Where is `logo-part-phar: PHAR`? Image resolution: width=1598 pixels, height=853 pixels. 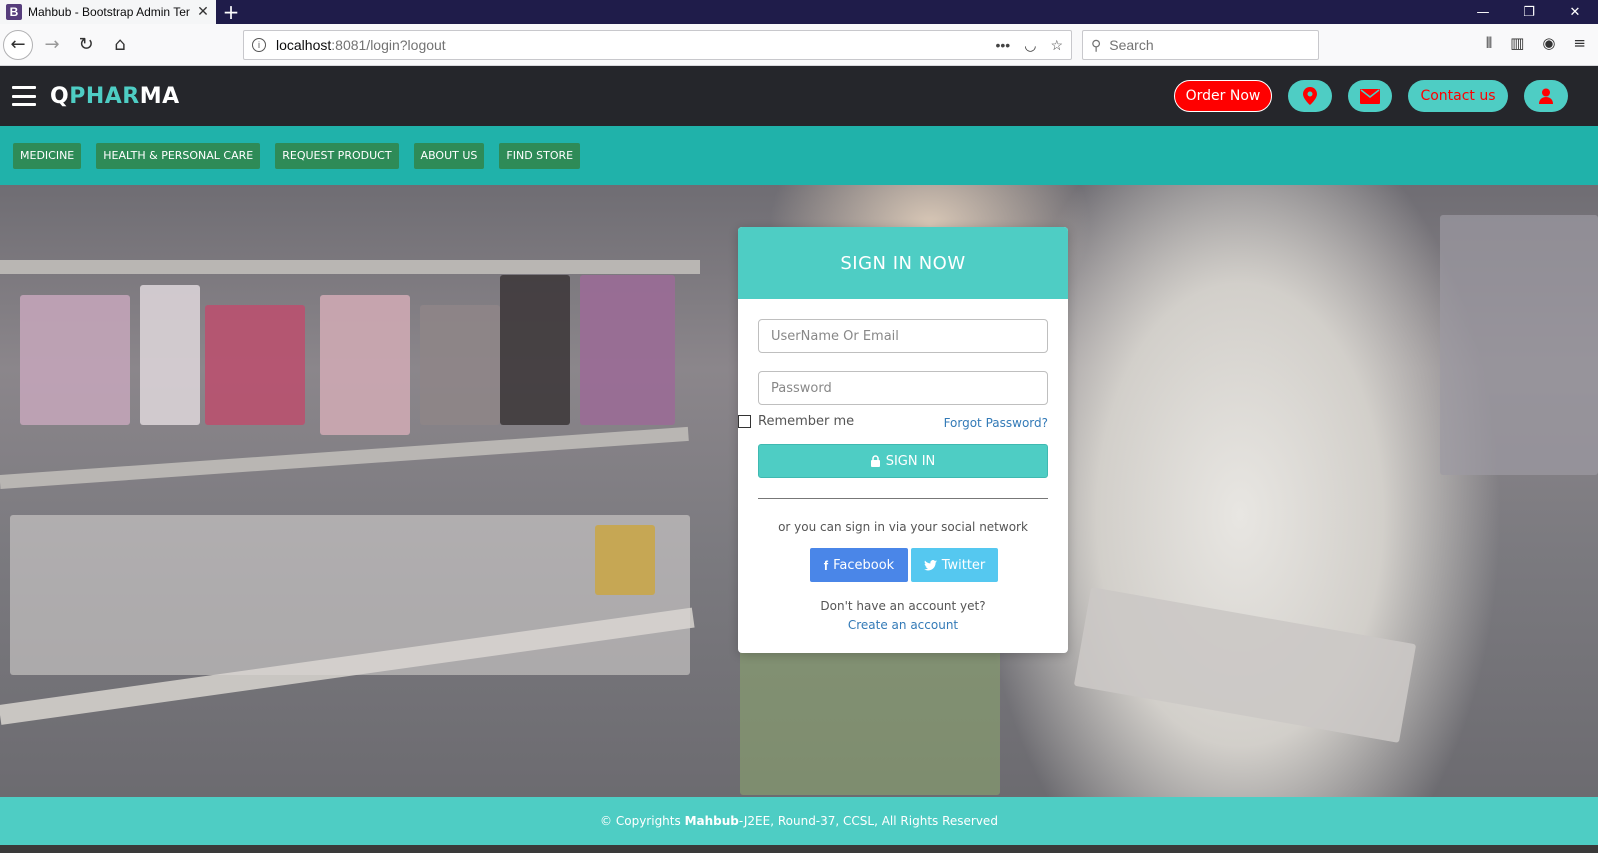 logo-part-phar: PHAR is located at coordinates (104, 96).